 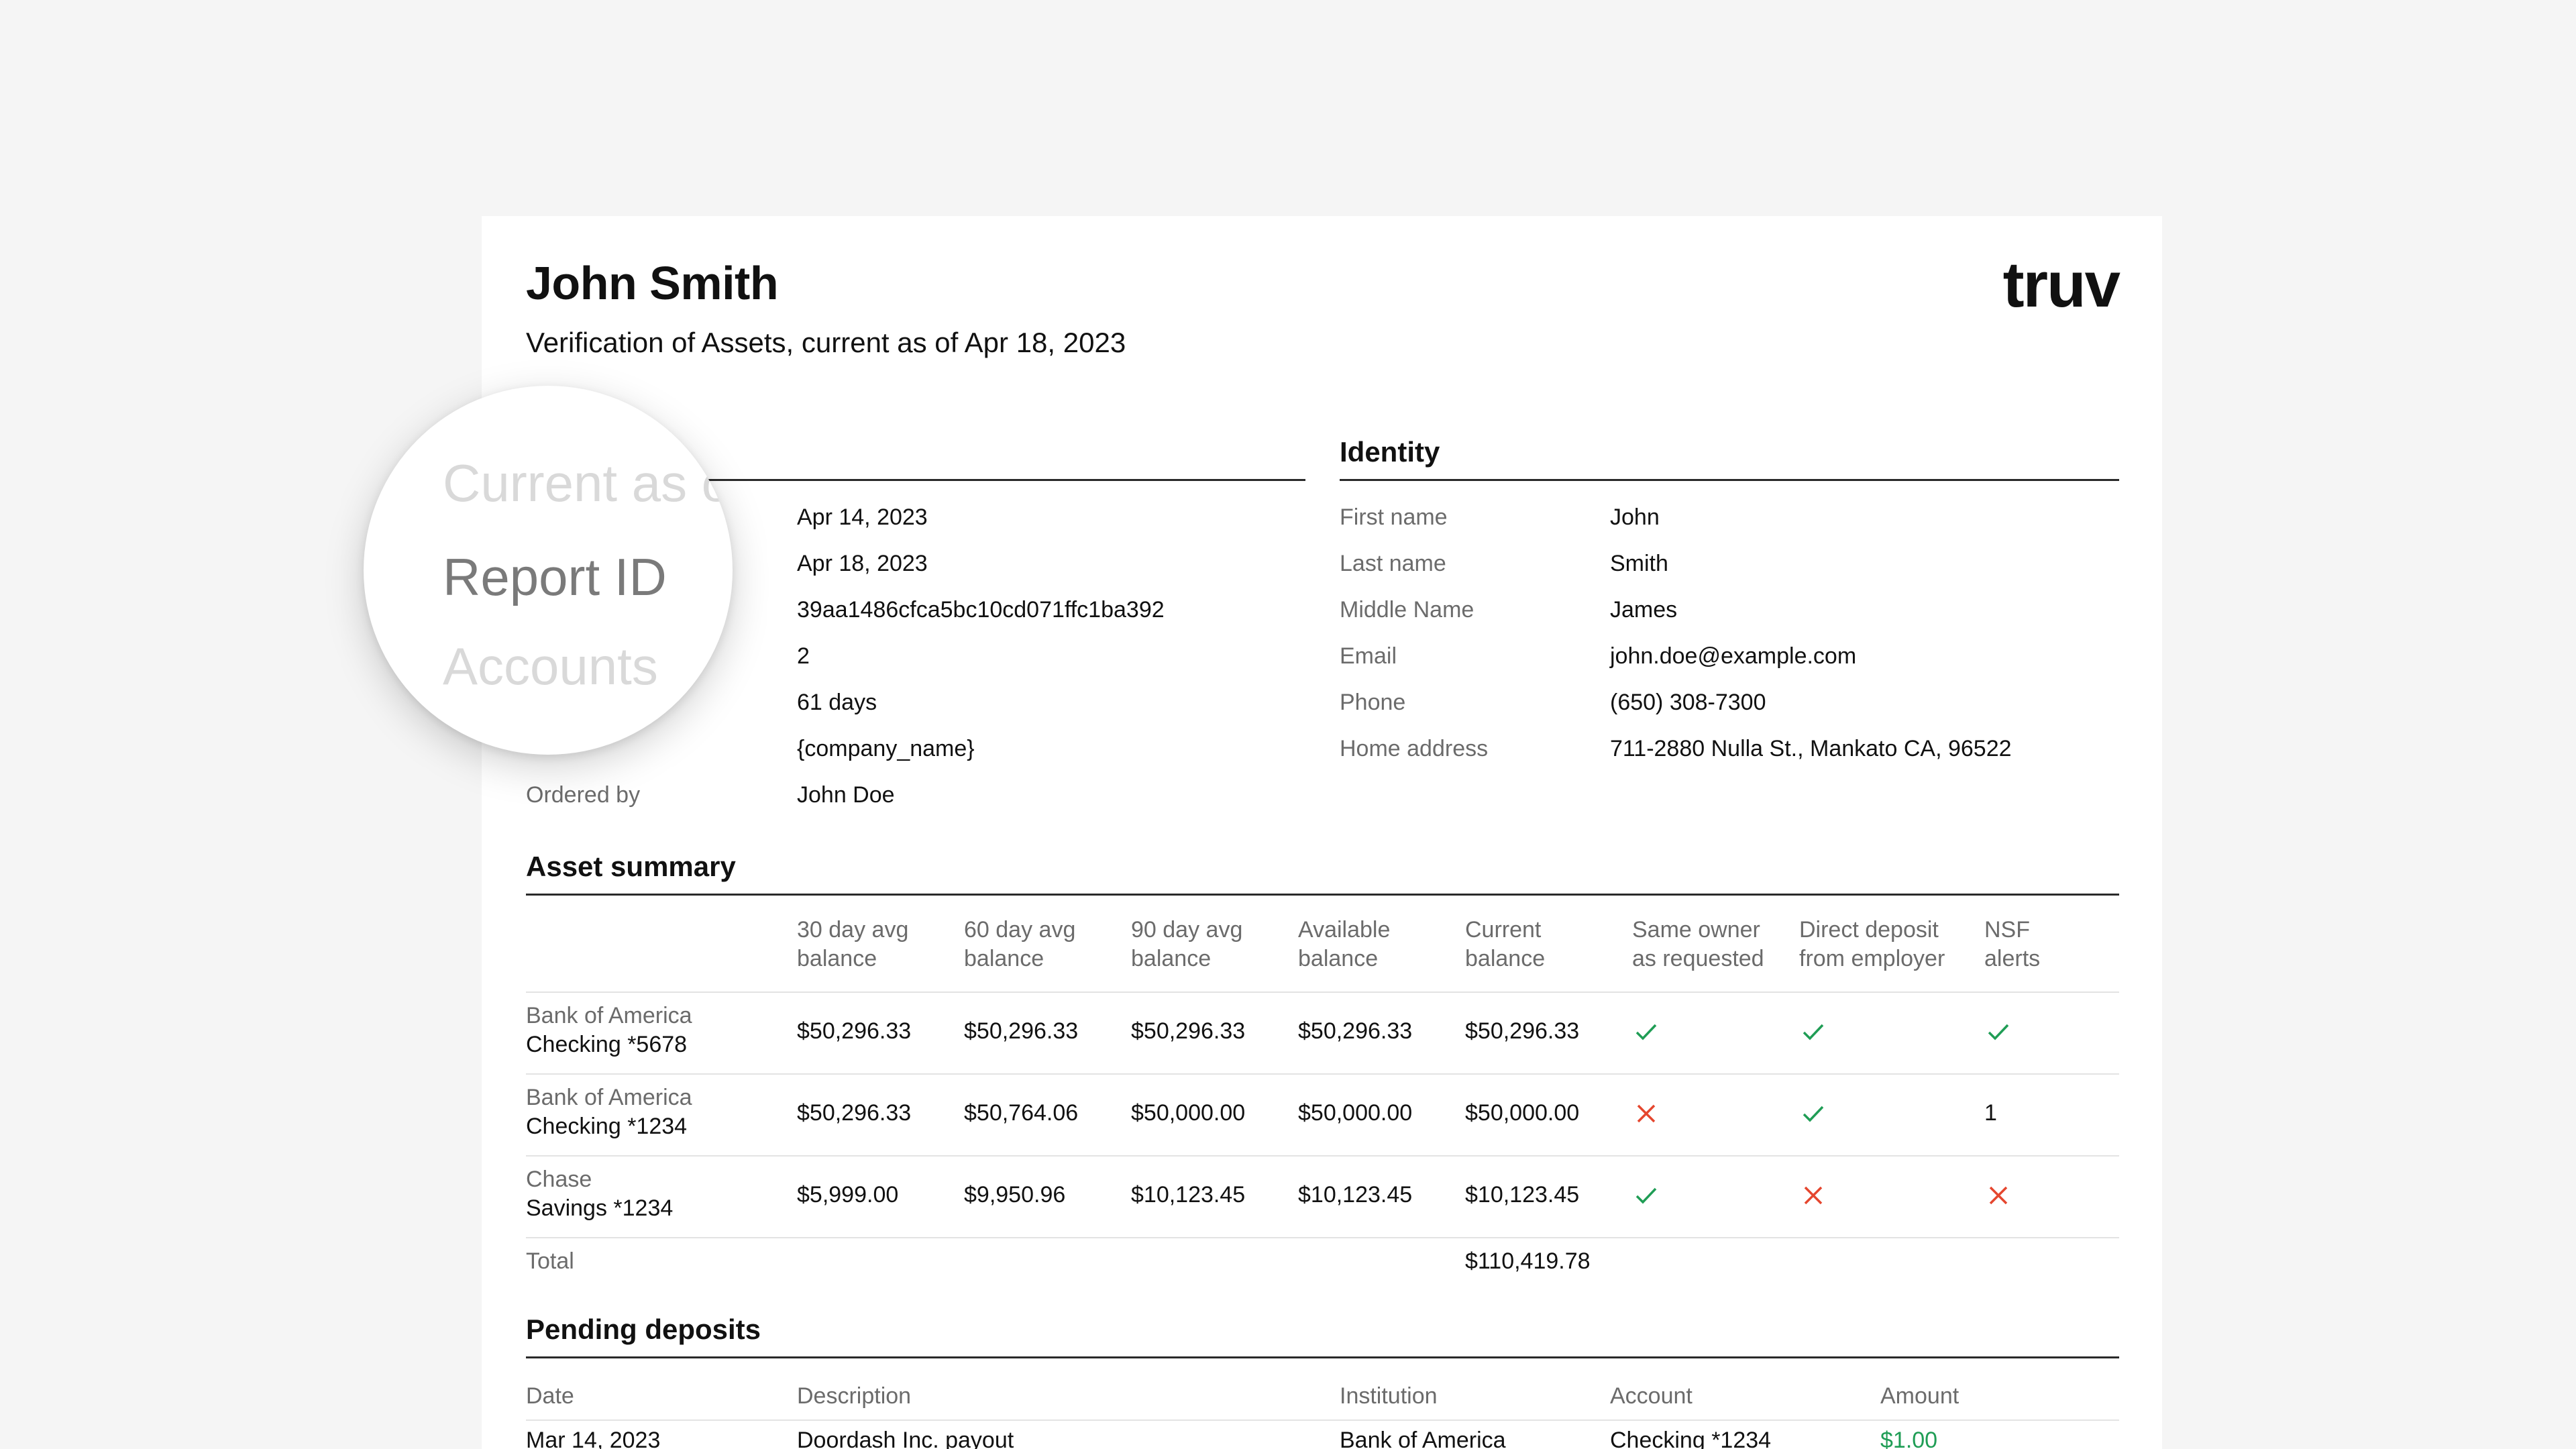 I want to click on truv-logo: truv, so click(x=2061, y=285).